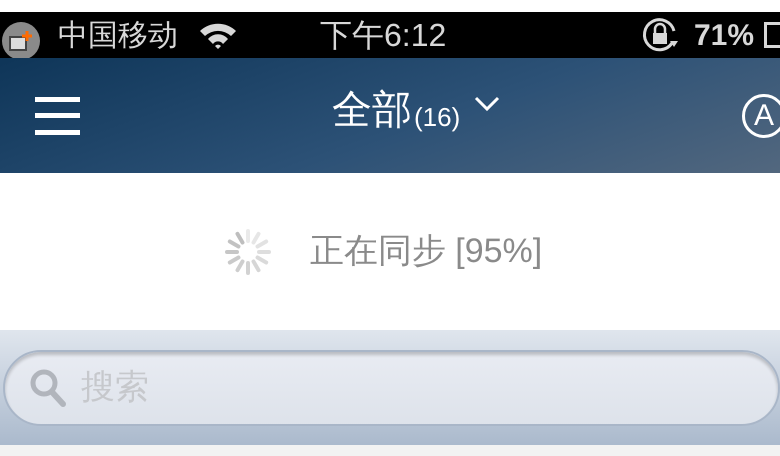  I want to click on chevron-down-icon, so click(487, 104).